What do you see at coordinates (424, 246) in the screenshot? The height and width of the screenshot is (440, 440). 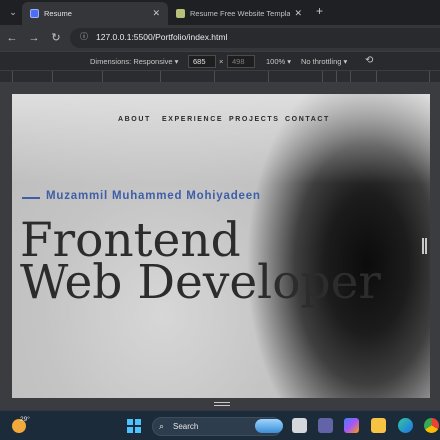 I see `viewport-resize-handle-right` at bounding box center [424, 246].